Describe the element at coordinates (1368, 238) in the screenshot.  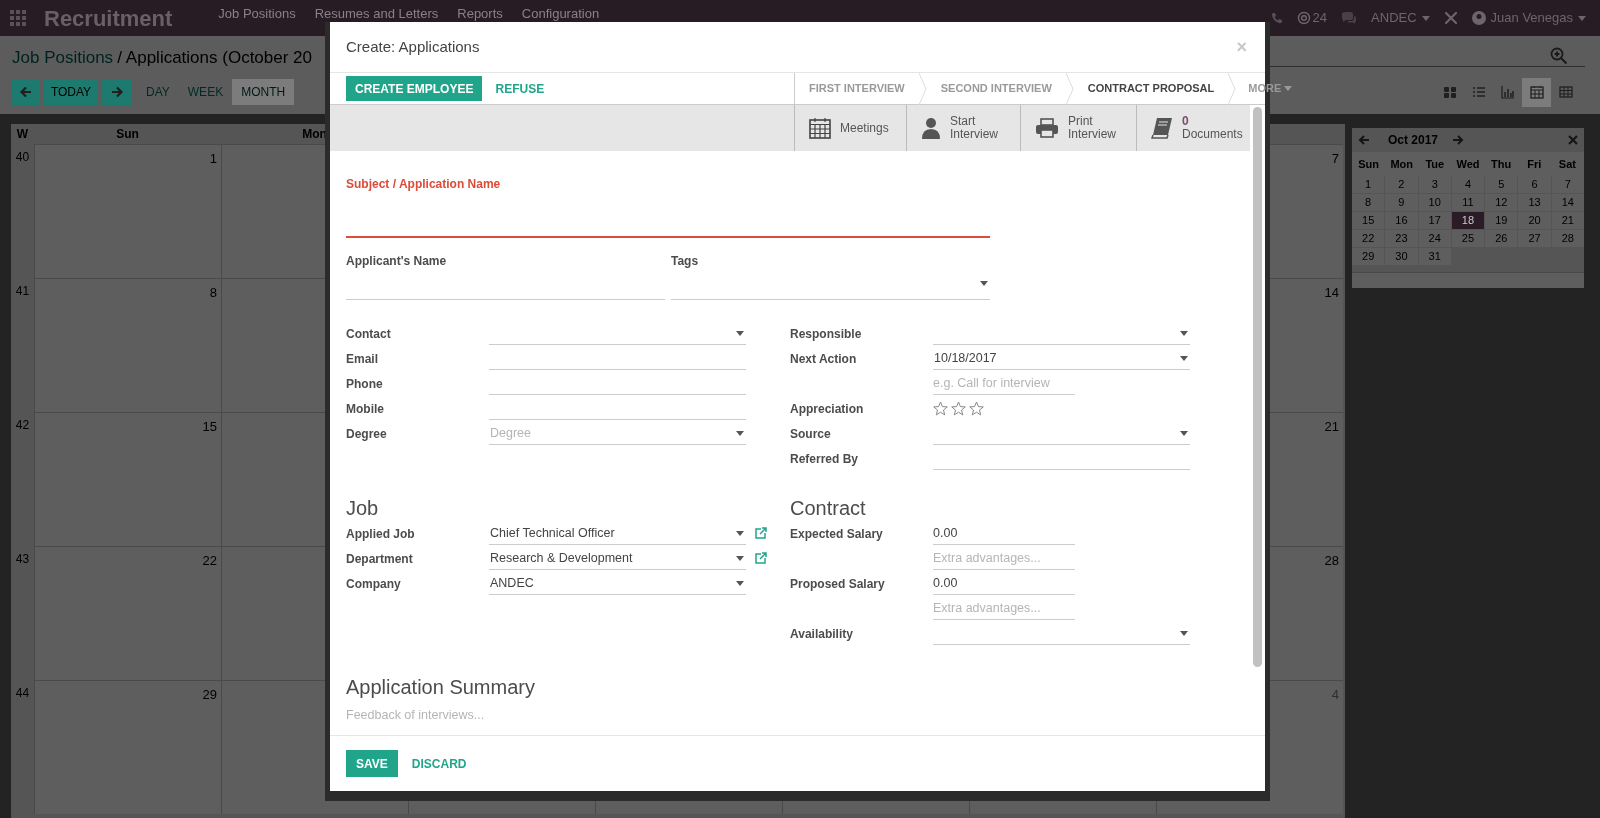
I see `calendar-day: 22` at that location.